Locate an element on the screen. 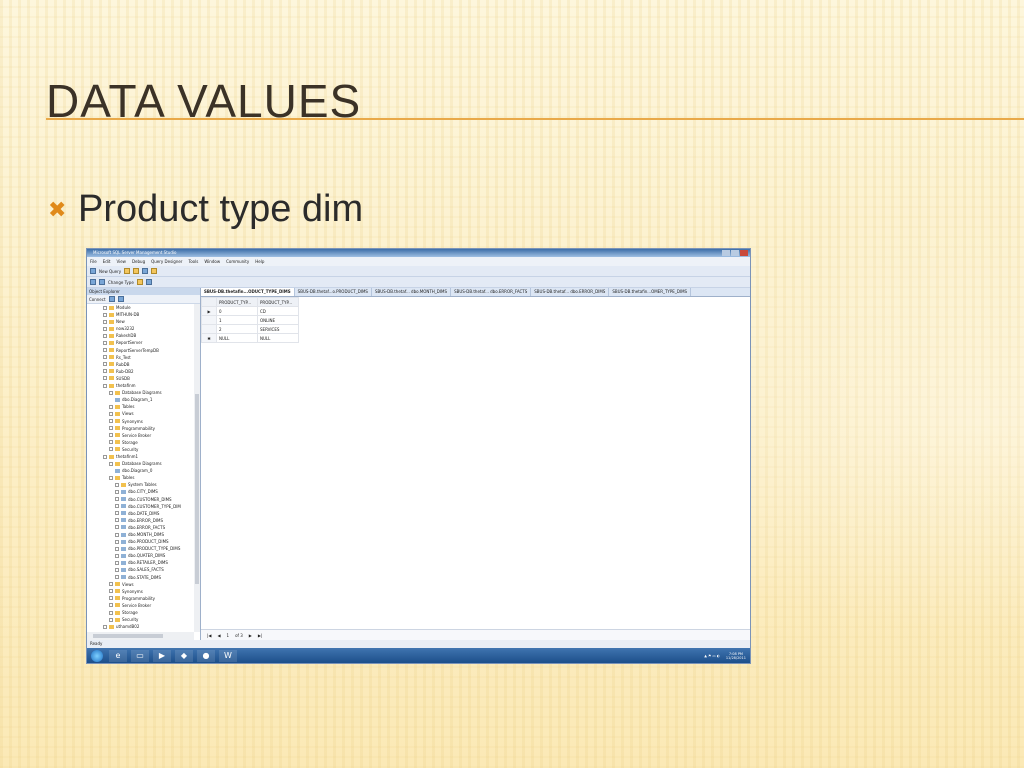 The height and width of the screenshot is (768, 1024). tree-node: thetafinm1 is located at coordinates (140, 456).